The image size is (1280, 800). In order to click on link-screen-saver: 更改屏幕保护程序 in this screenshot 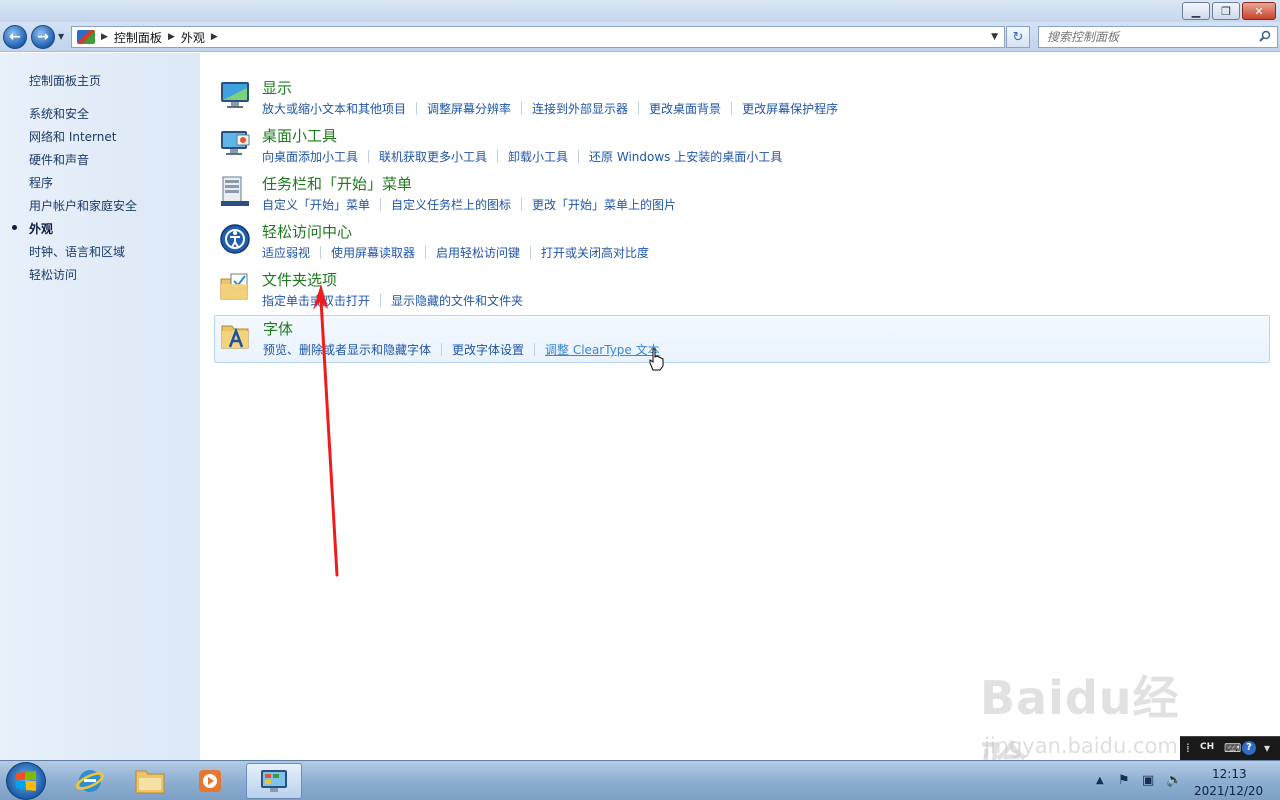, I will do `click(790, 108)`.